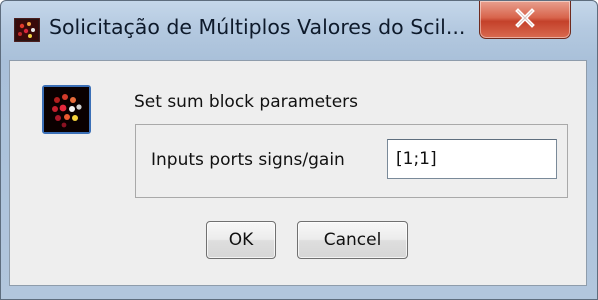  I want to click on cancel-button: Cancel, so click(352, 240).